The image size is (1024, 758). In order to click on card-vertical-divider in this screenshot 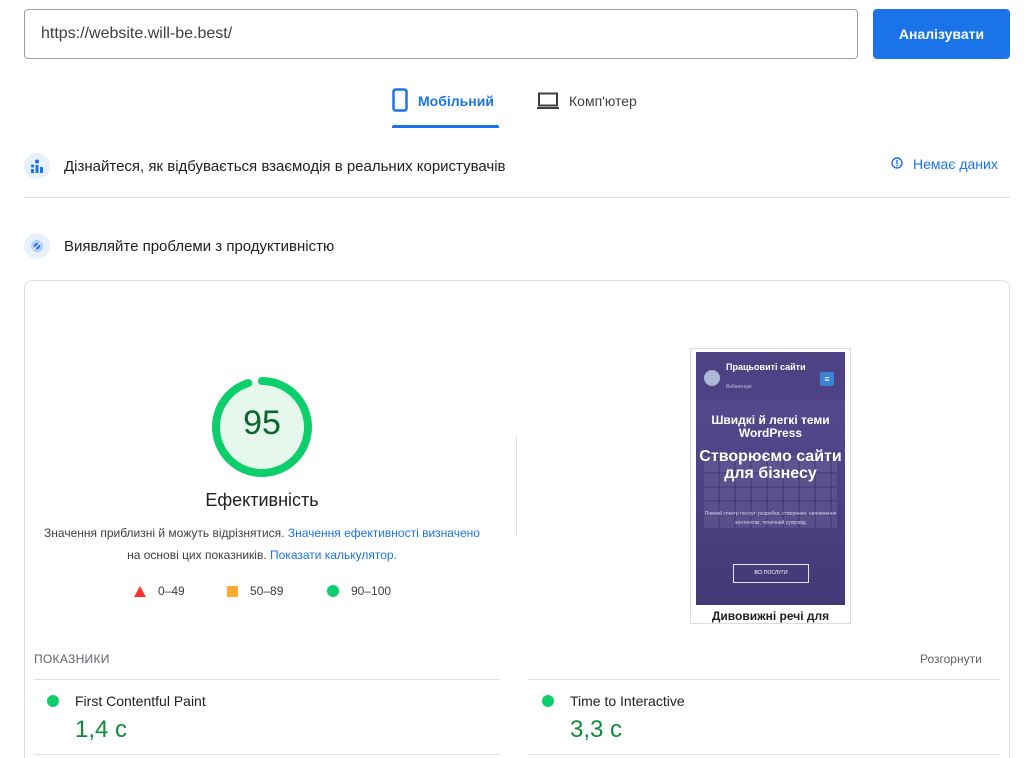, I will do `click(516, 486)`.